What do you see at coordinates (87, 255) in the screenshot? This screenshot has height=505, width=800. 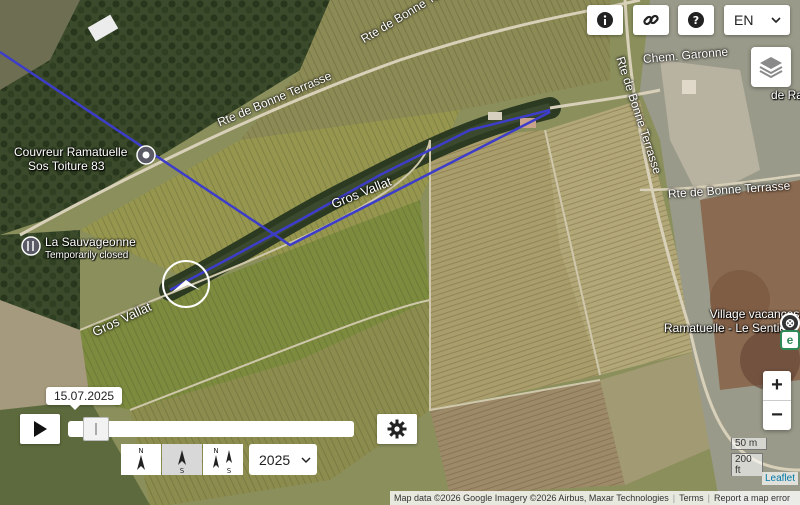 I see `poi-status: Temporarily closed` at bounding box center [87, 255].